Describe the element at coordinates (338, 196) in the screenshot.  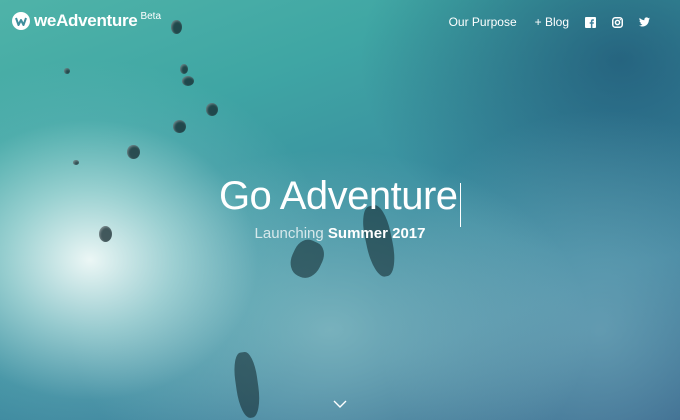
I see `hero-title: Go Adventure` at that location.